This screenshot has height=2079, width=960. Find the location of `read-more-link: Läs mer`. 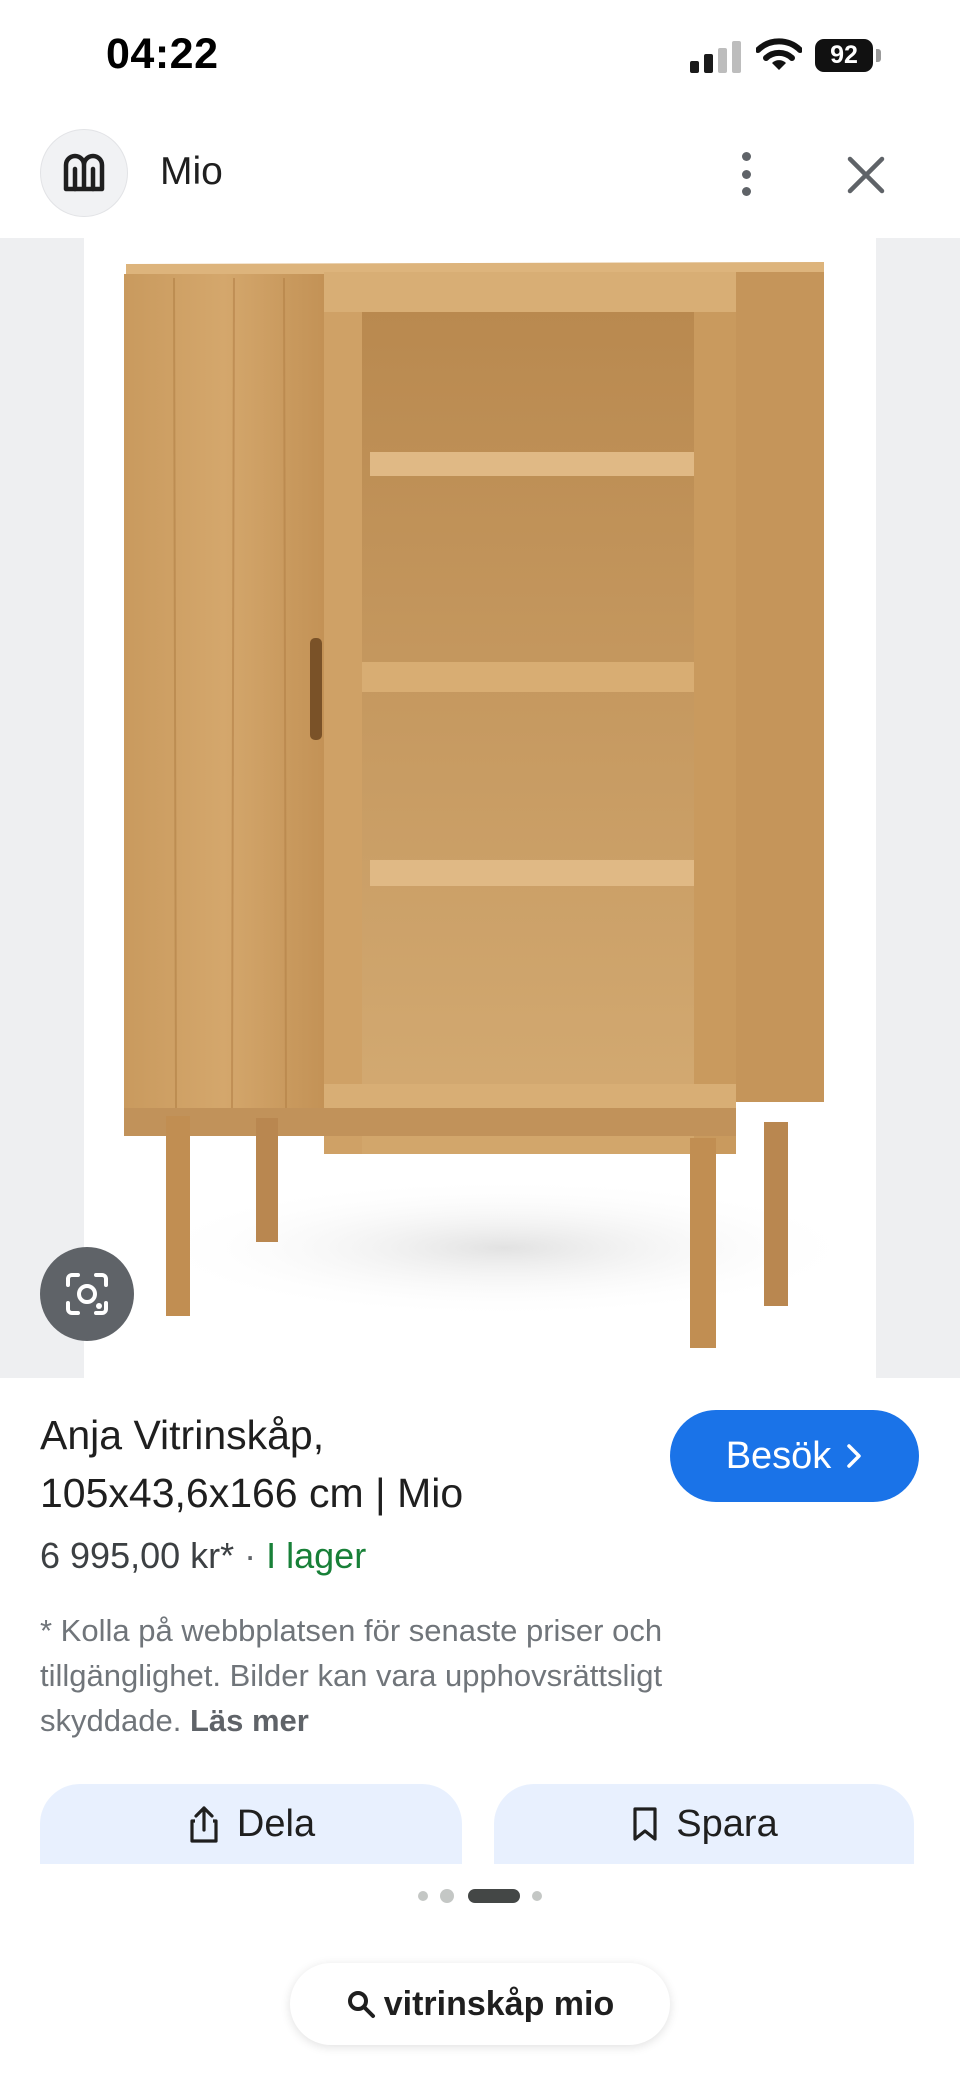

read-more-link: Läs mer is located at coordinates (249, 1720).